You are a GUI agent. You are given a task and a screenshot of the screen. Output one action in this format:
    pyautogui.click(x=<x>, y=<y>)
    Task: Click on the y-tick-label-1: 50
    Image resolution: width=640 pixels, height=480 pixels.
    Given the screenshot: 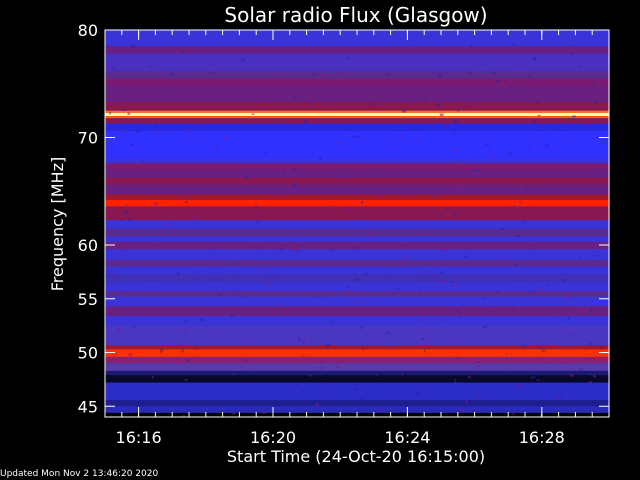 What is the action you would take?
    pyautogui.click(x=88, y=353)
    